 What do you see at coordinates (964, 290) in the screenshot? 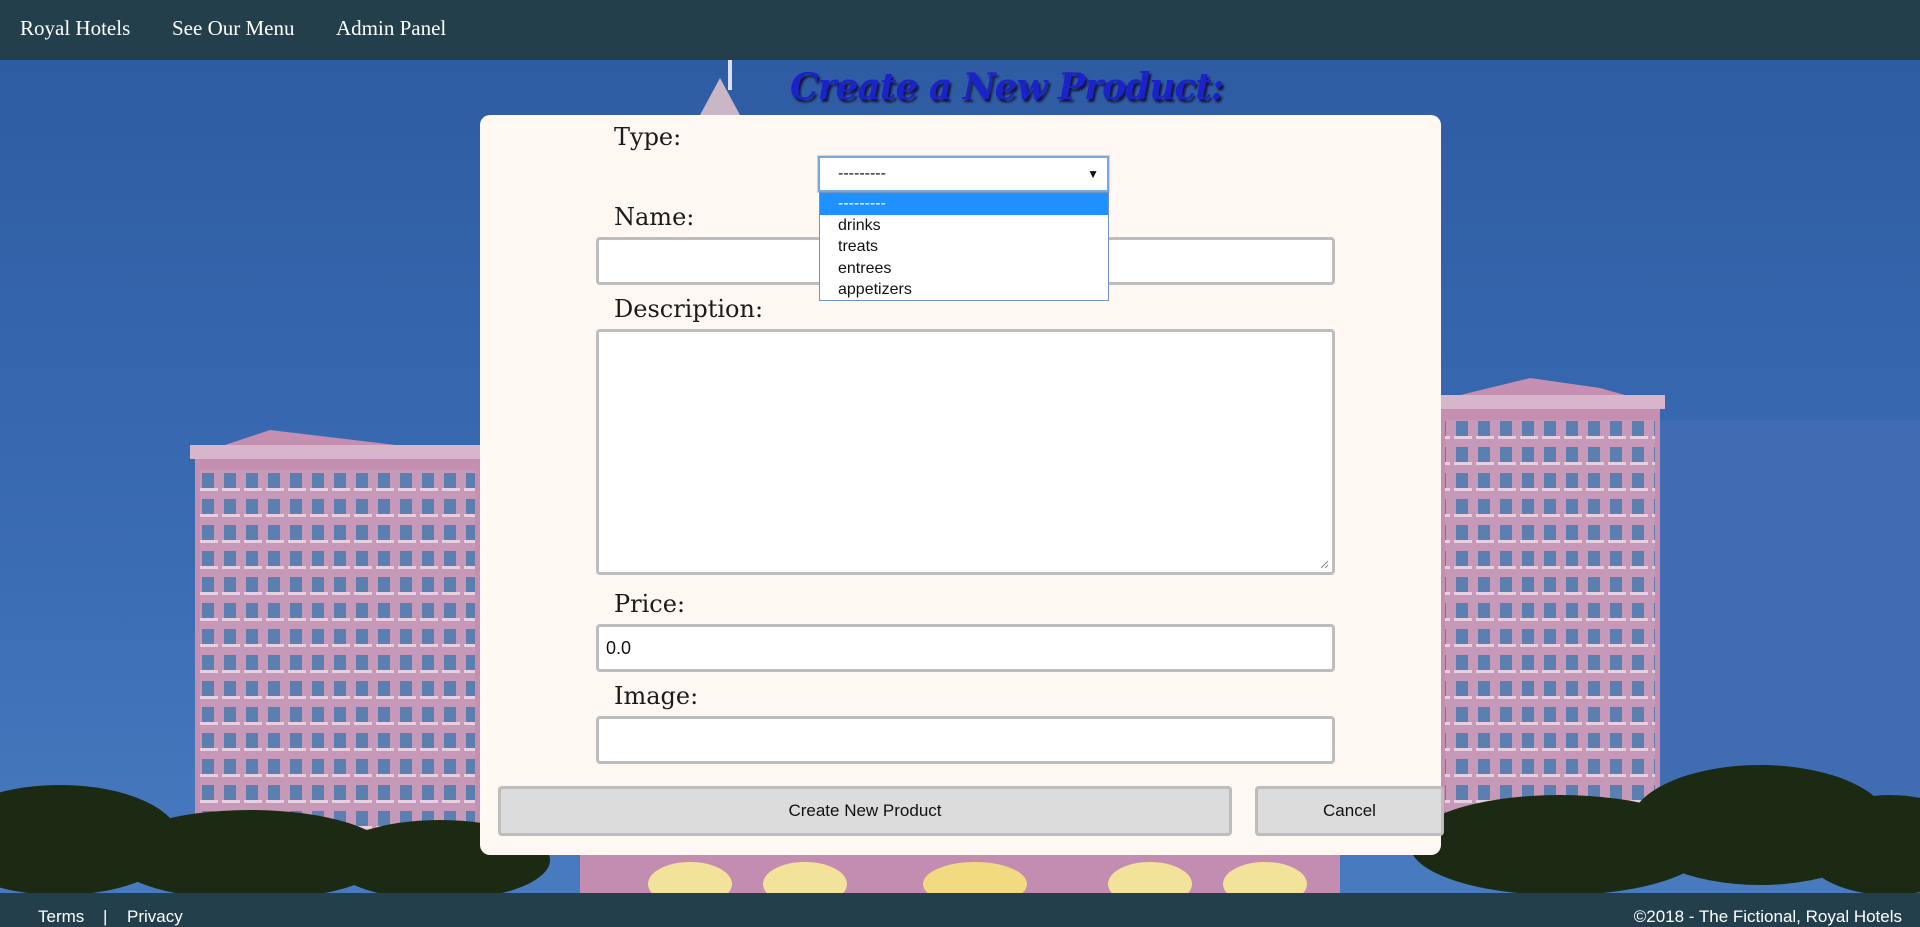
I see `type-option-appetizers: appetizers` at bounding box center [964, 290].